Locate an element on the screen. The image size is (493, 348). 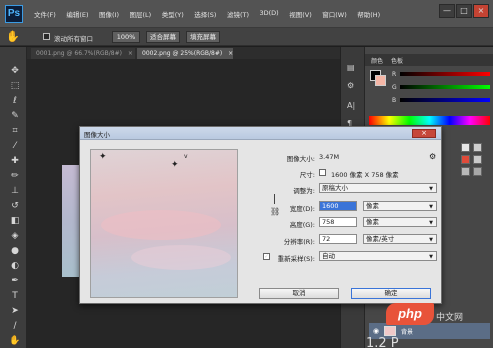
resample-label: 重新采样(S): is located at coordinates (296, 259).